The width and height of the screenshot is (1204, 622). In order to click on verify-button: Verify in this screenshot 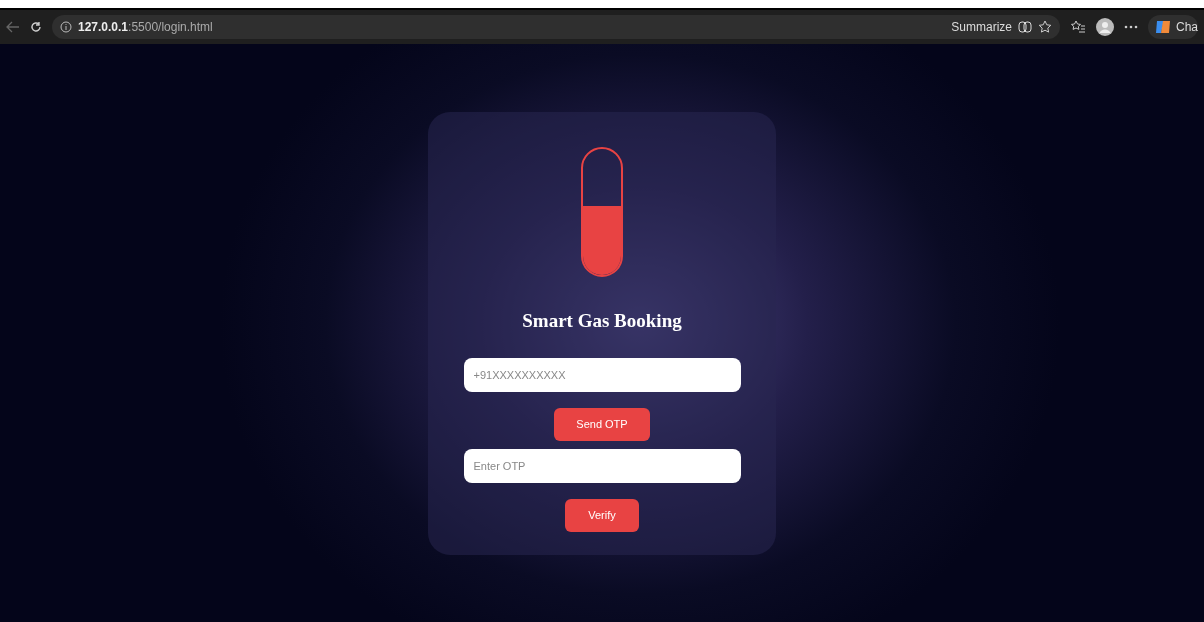, I will do `click(602, 515)`.